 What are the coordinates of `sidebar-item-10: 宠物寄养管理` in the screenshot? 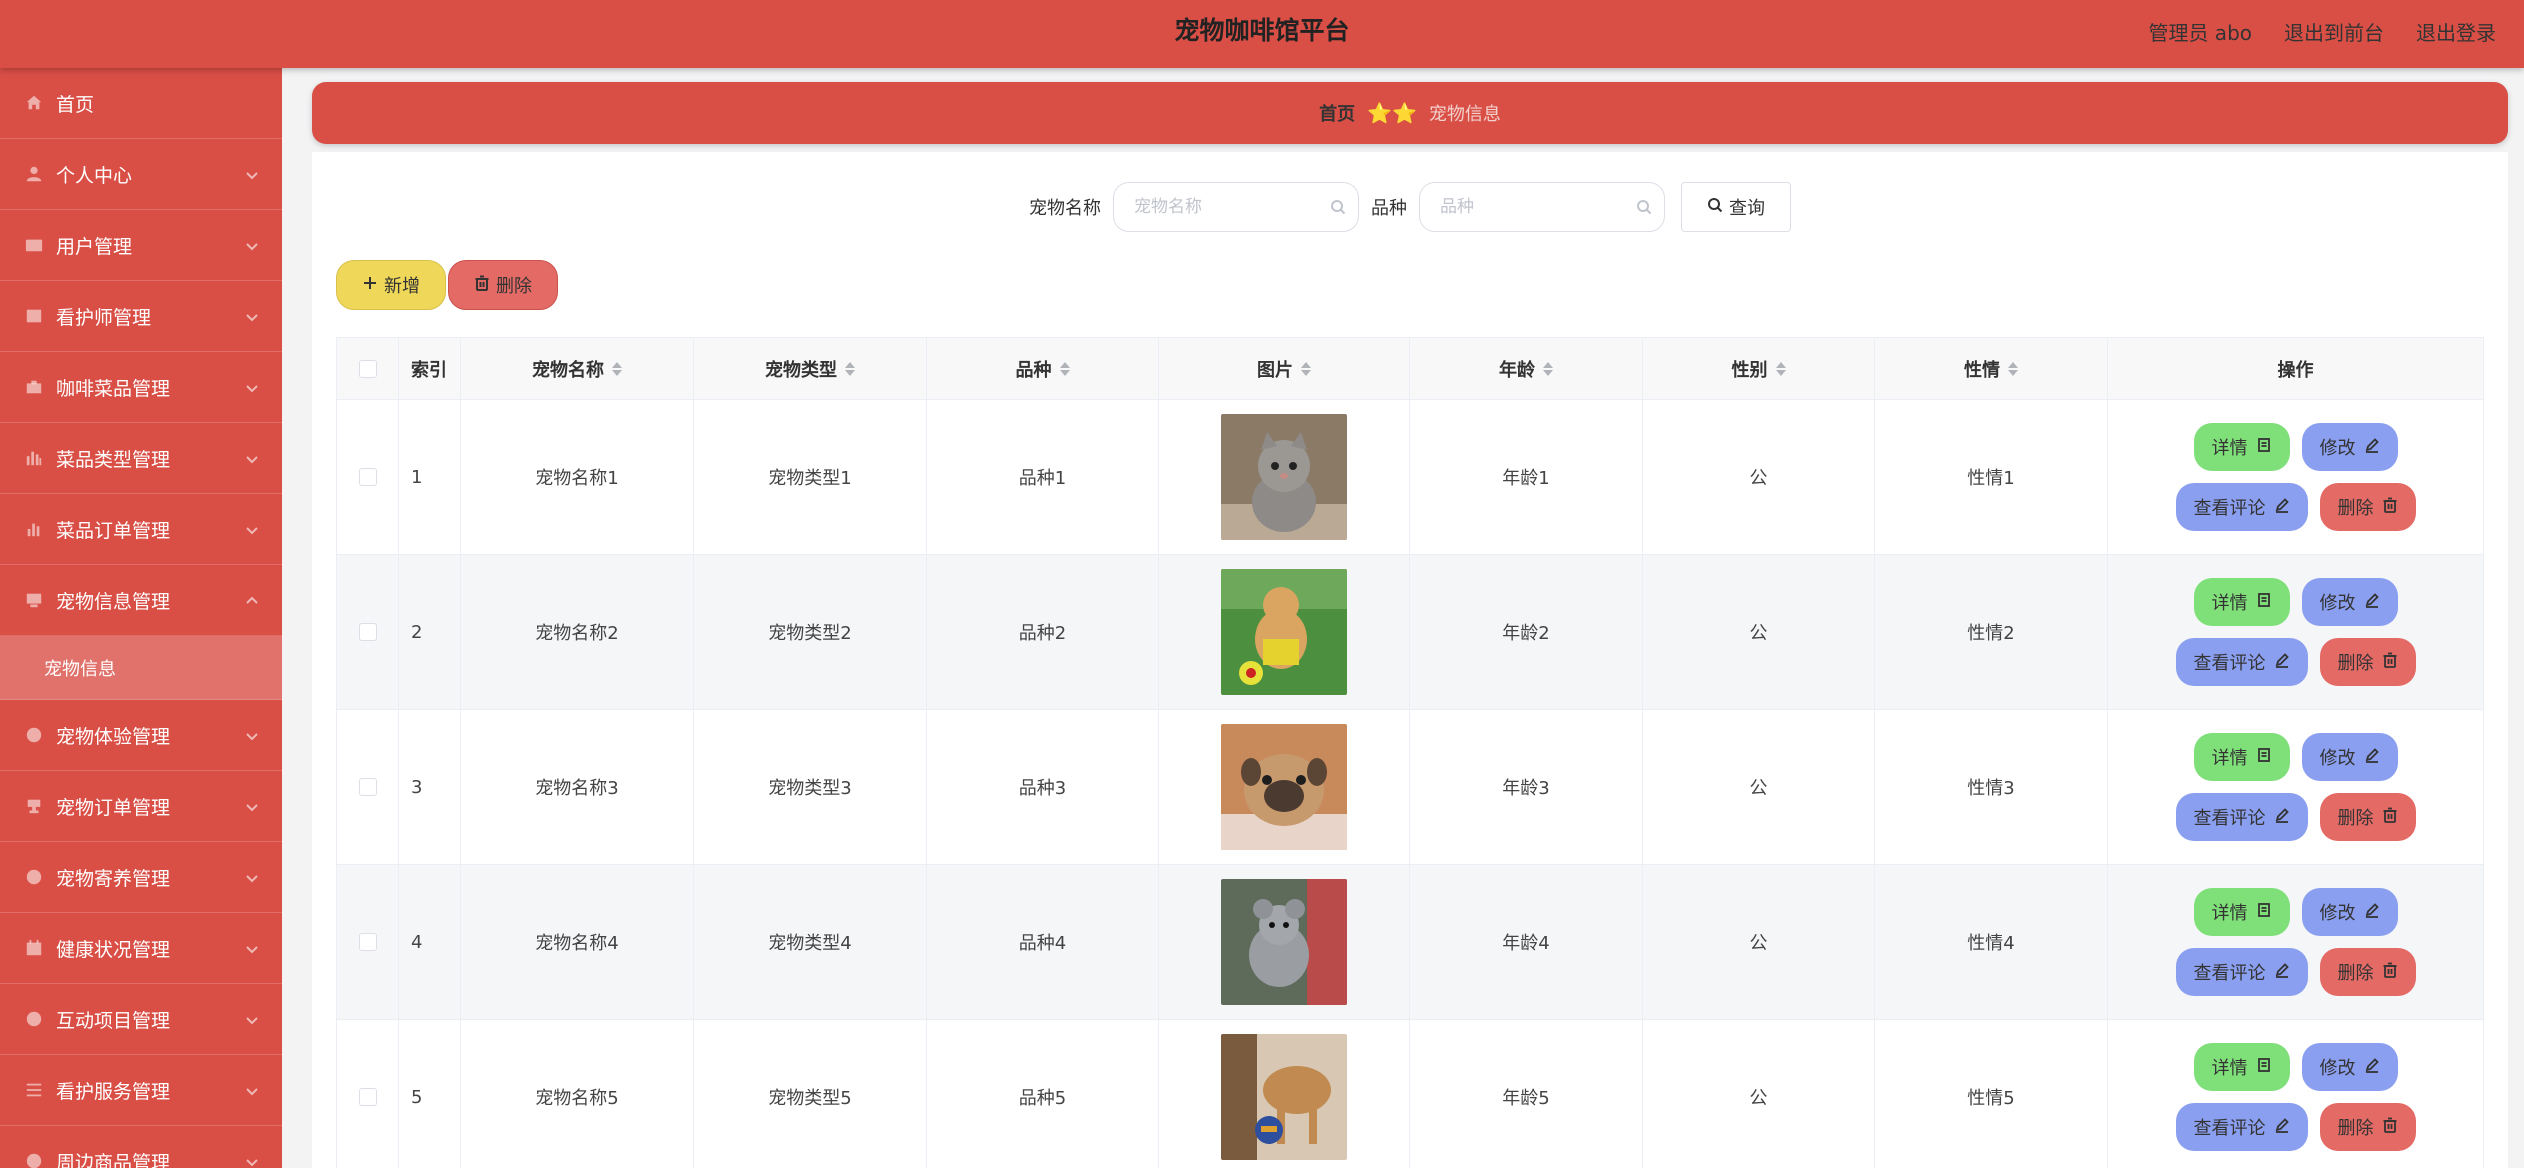 It's located at (141, 877).